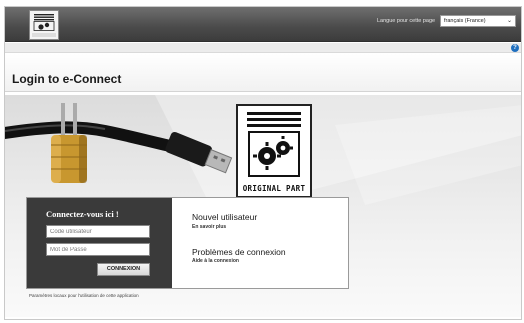 The image size is (524, 323). I want to click on padlock-icon, so click(69, 159).